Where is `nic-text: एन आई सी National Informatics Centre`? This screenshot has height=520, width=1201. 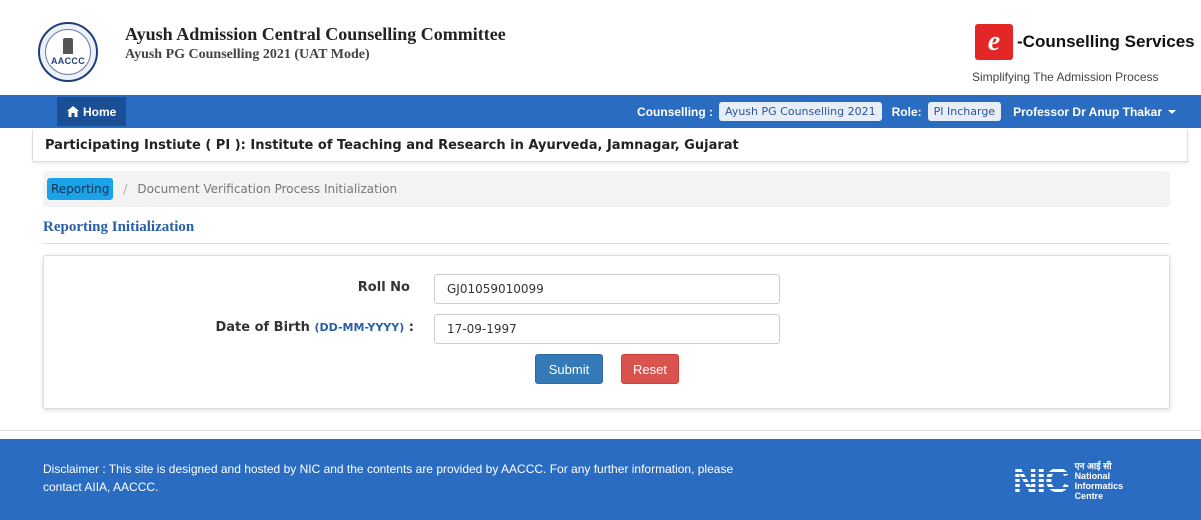
nic-text: एन आई सी National Informatics Centre is located at coordinates (1099, 481).